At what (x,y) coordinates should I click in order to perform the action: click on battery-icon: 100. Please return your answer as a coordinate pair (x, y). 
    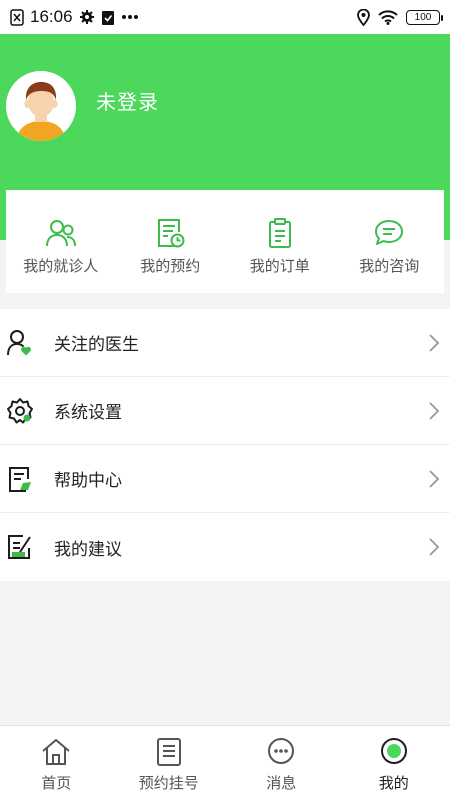
    Looking at the image, I should click on (424, 17).